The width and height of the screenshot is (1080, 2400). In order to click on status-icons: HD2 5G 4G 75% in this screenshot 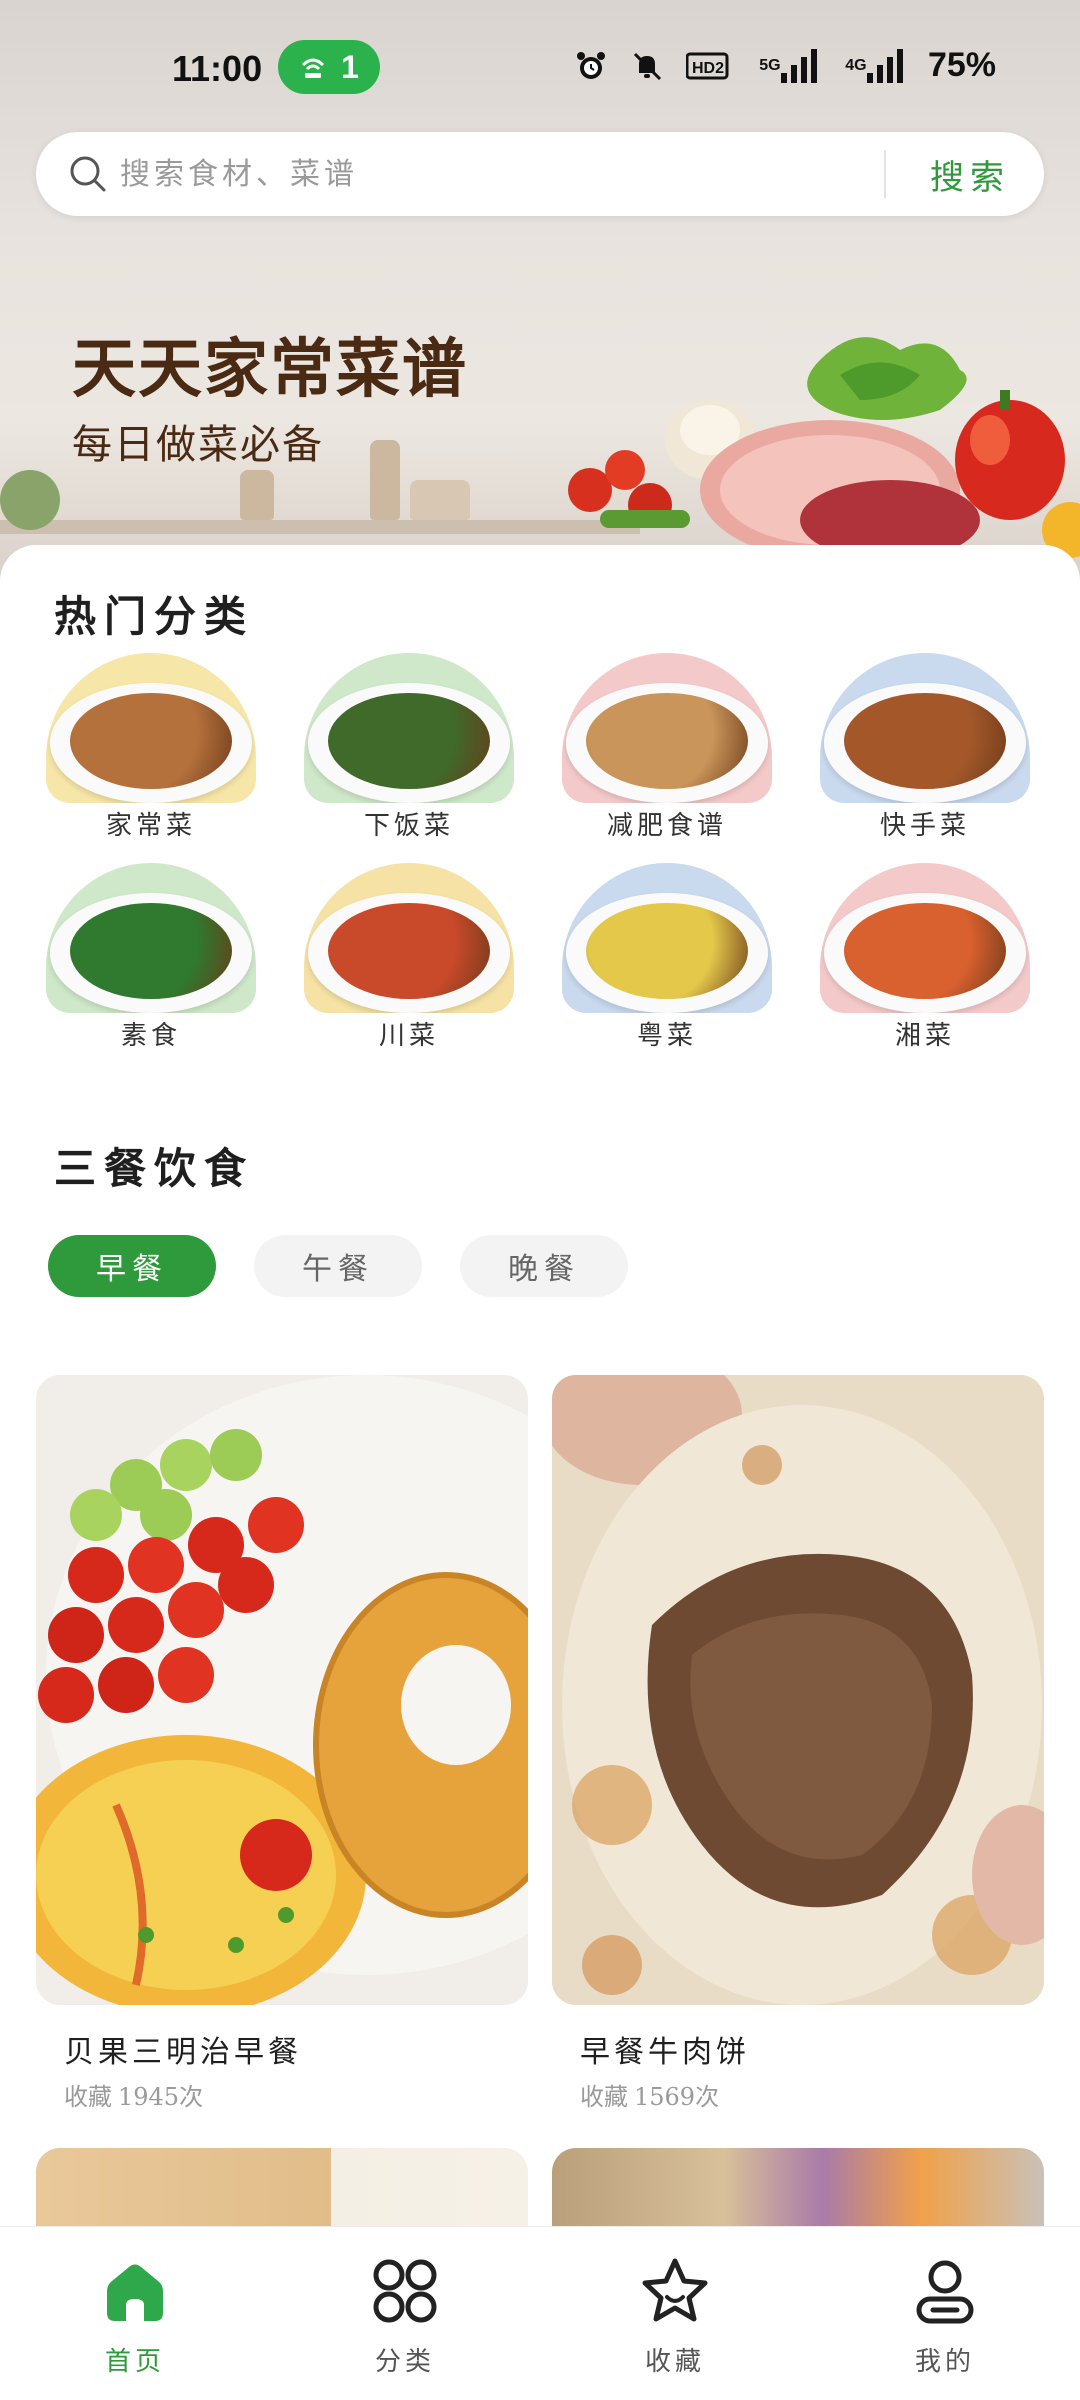, I will do `click(785, 65)`.